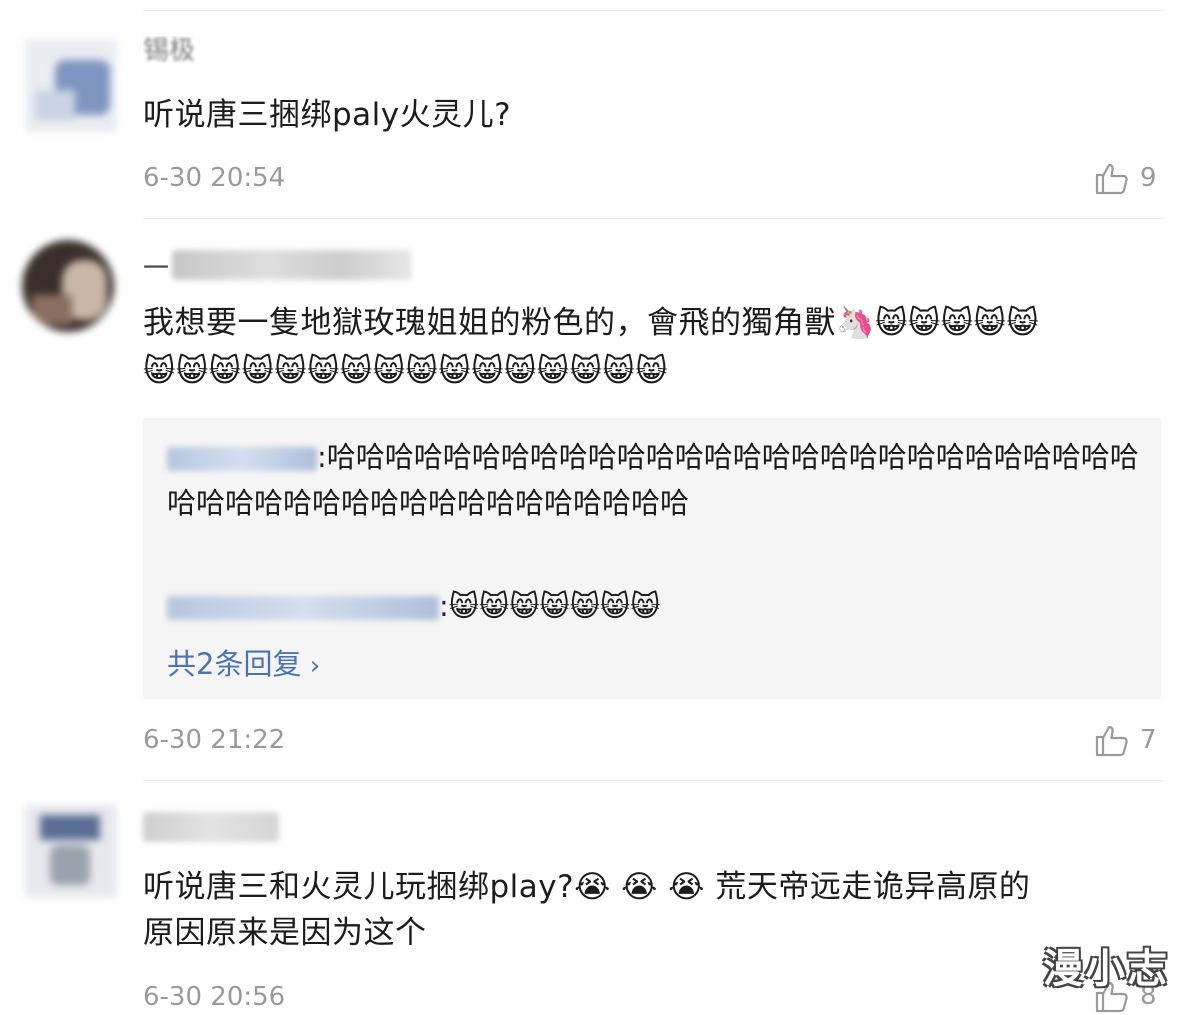 This screenshot has height=1015, width=1189. What do you see at coordinates (214, 740) in the screenshot?
I see `comment-time: 6-30 21:22` at bounding box center [214, 740].